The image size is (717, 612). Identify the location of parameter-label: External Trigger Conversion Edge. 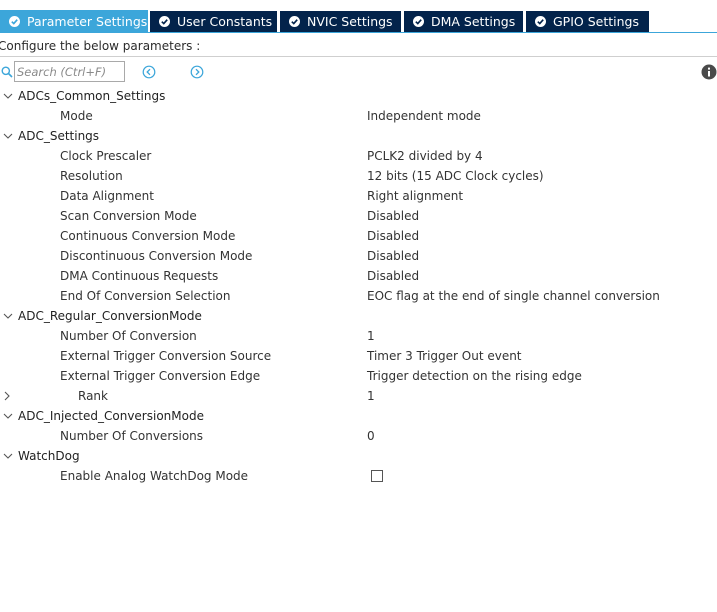
(160, 376).